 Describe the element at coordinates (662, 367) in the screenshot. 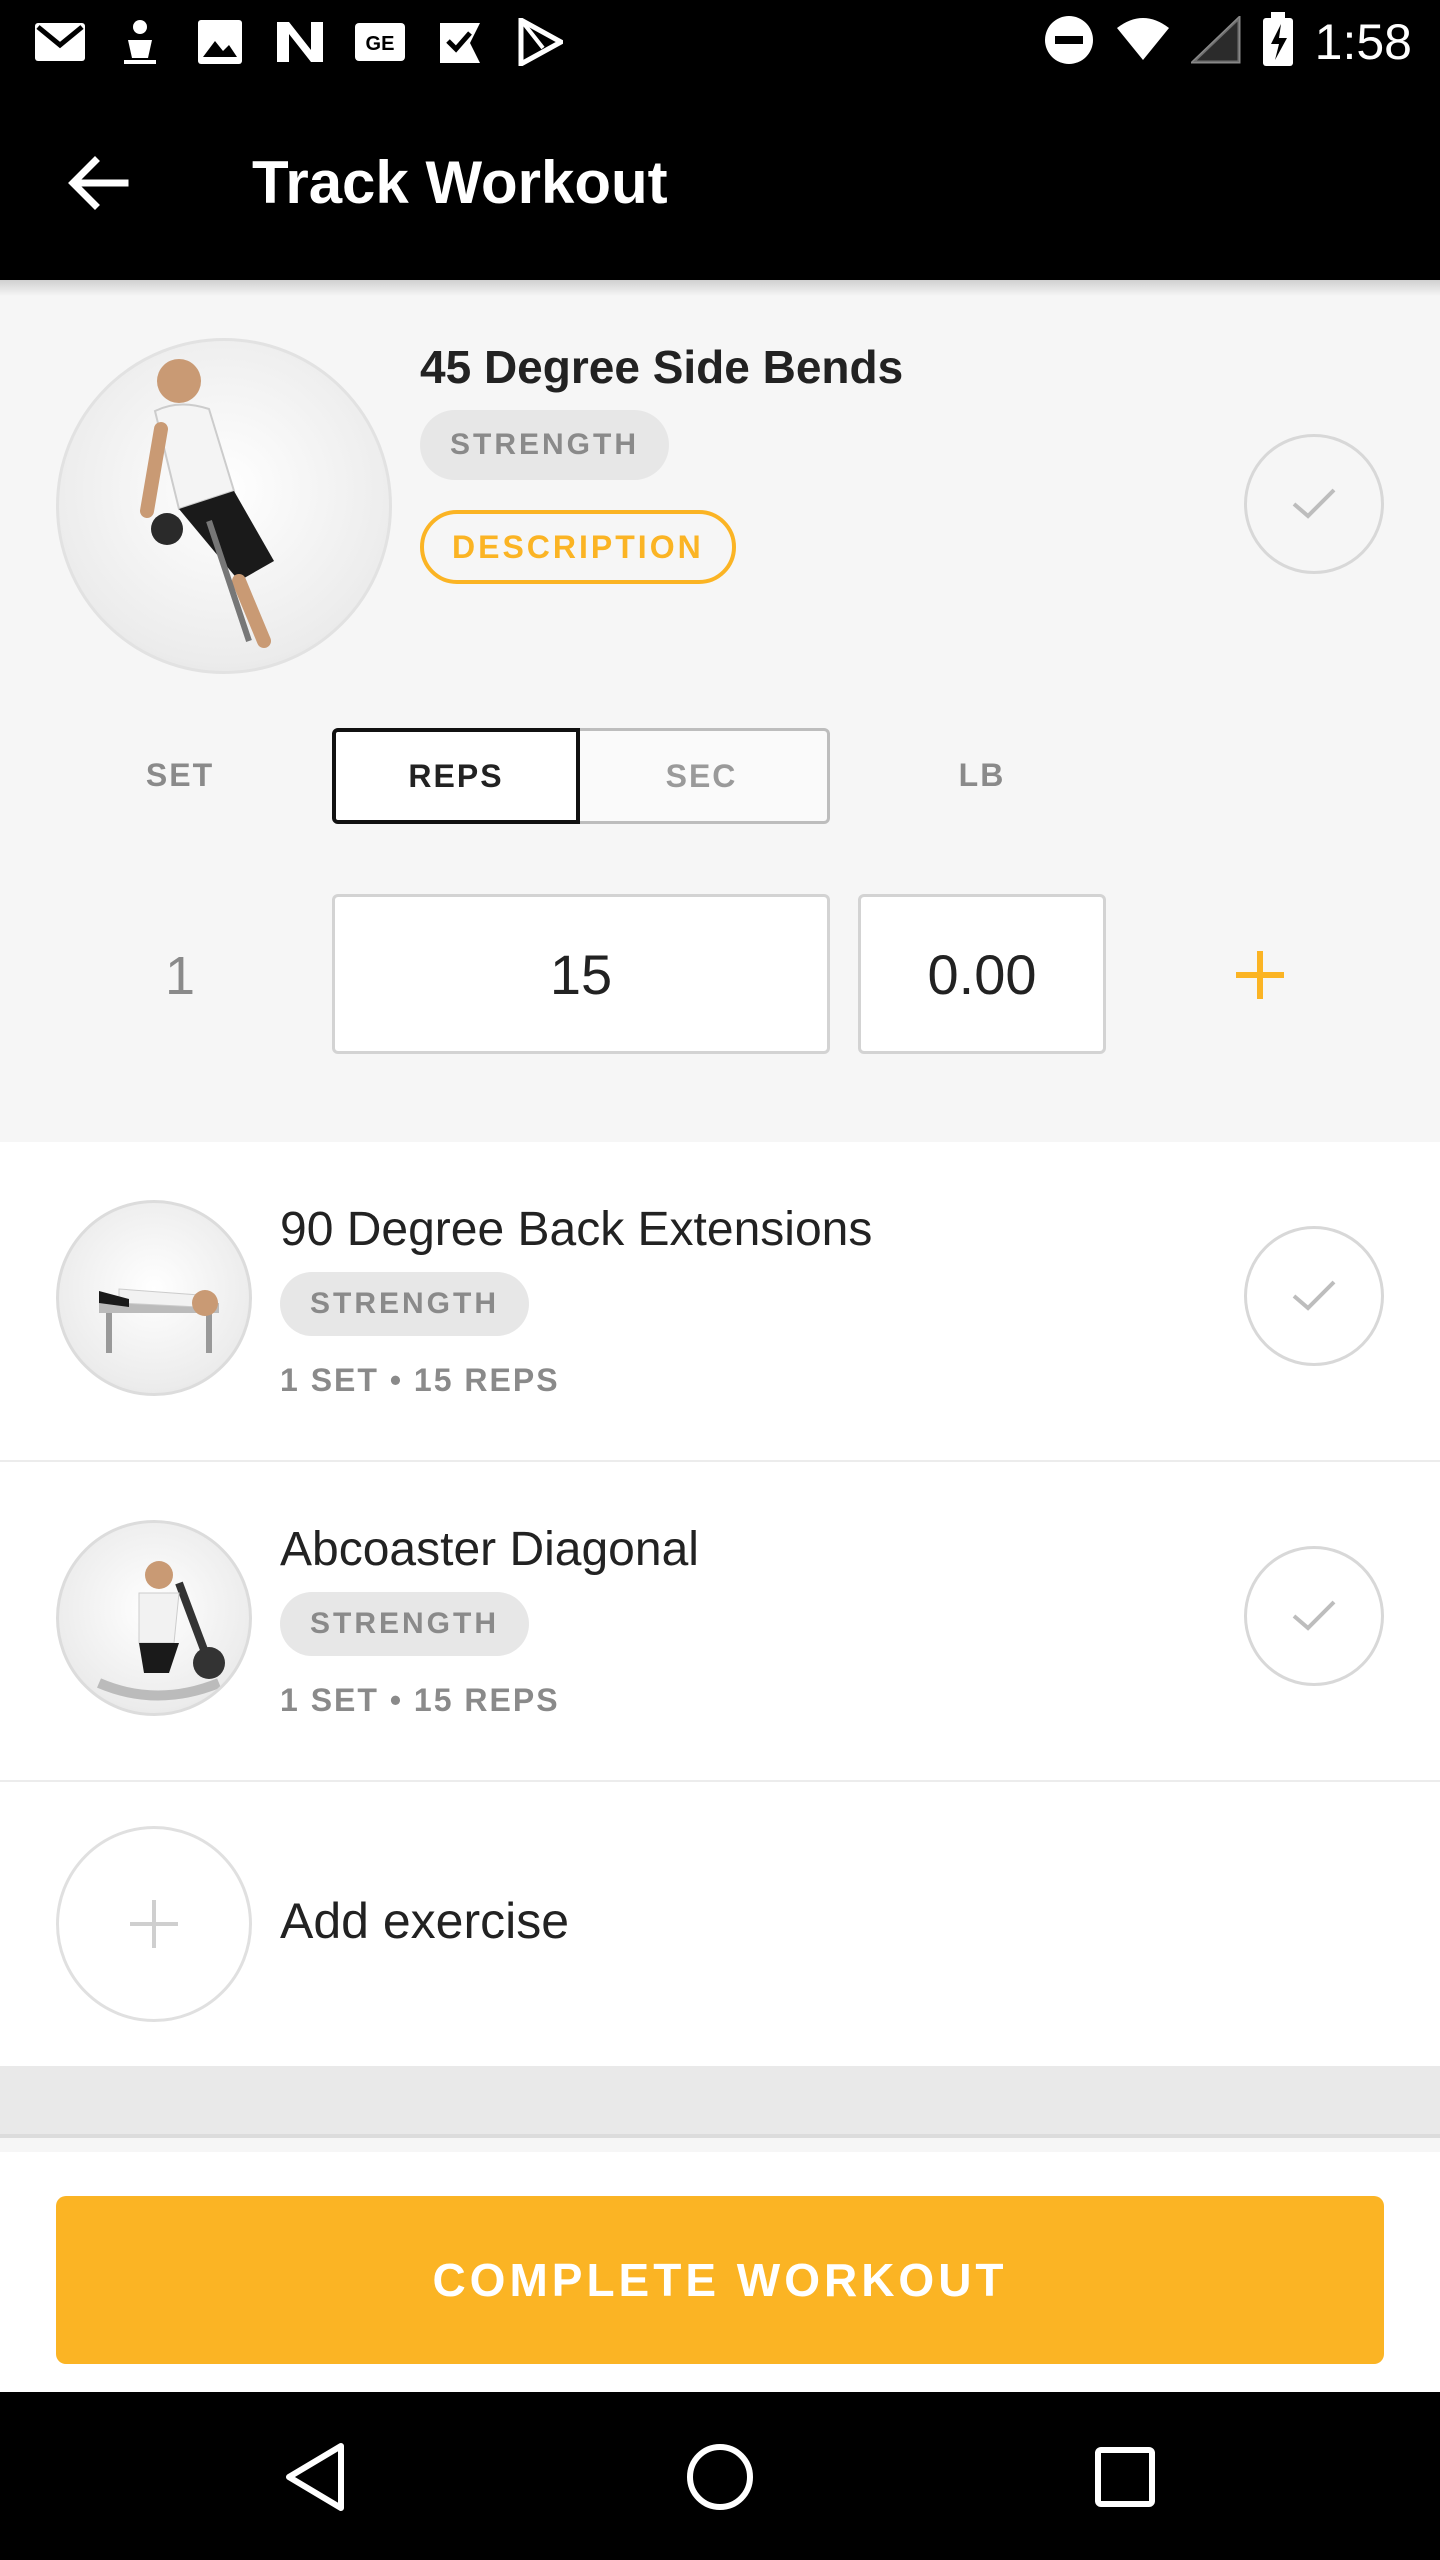

I see `active-exercise-name: 45 Degree Side Bends` at that location.